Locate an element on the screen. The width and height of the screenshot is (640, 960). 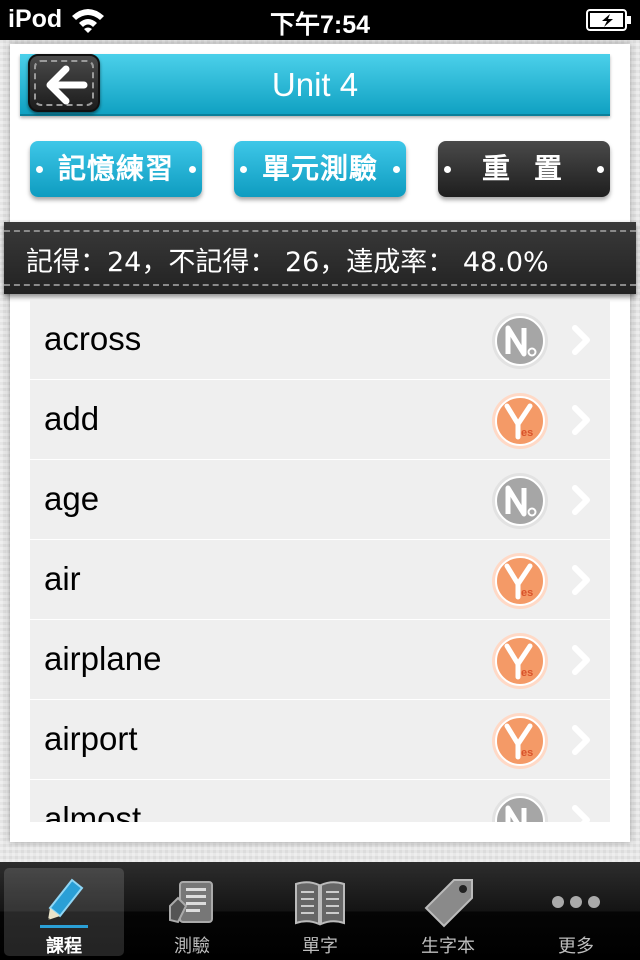
word-row: airport es is located at coordinates (320, 740).